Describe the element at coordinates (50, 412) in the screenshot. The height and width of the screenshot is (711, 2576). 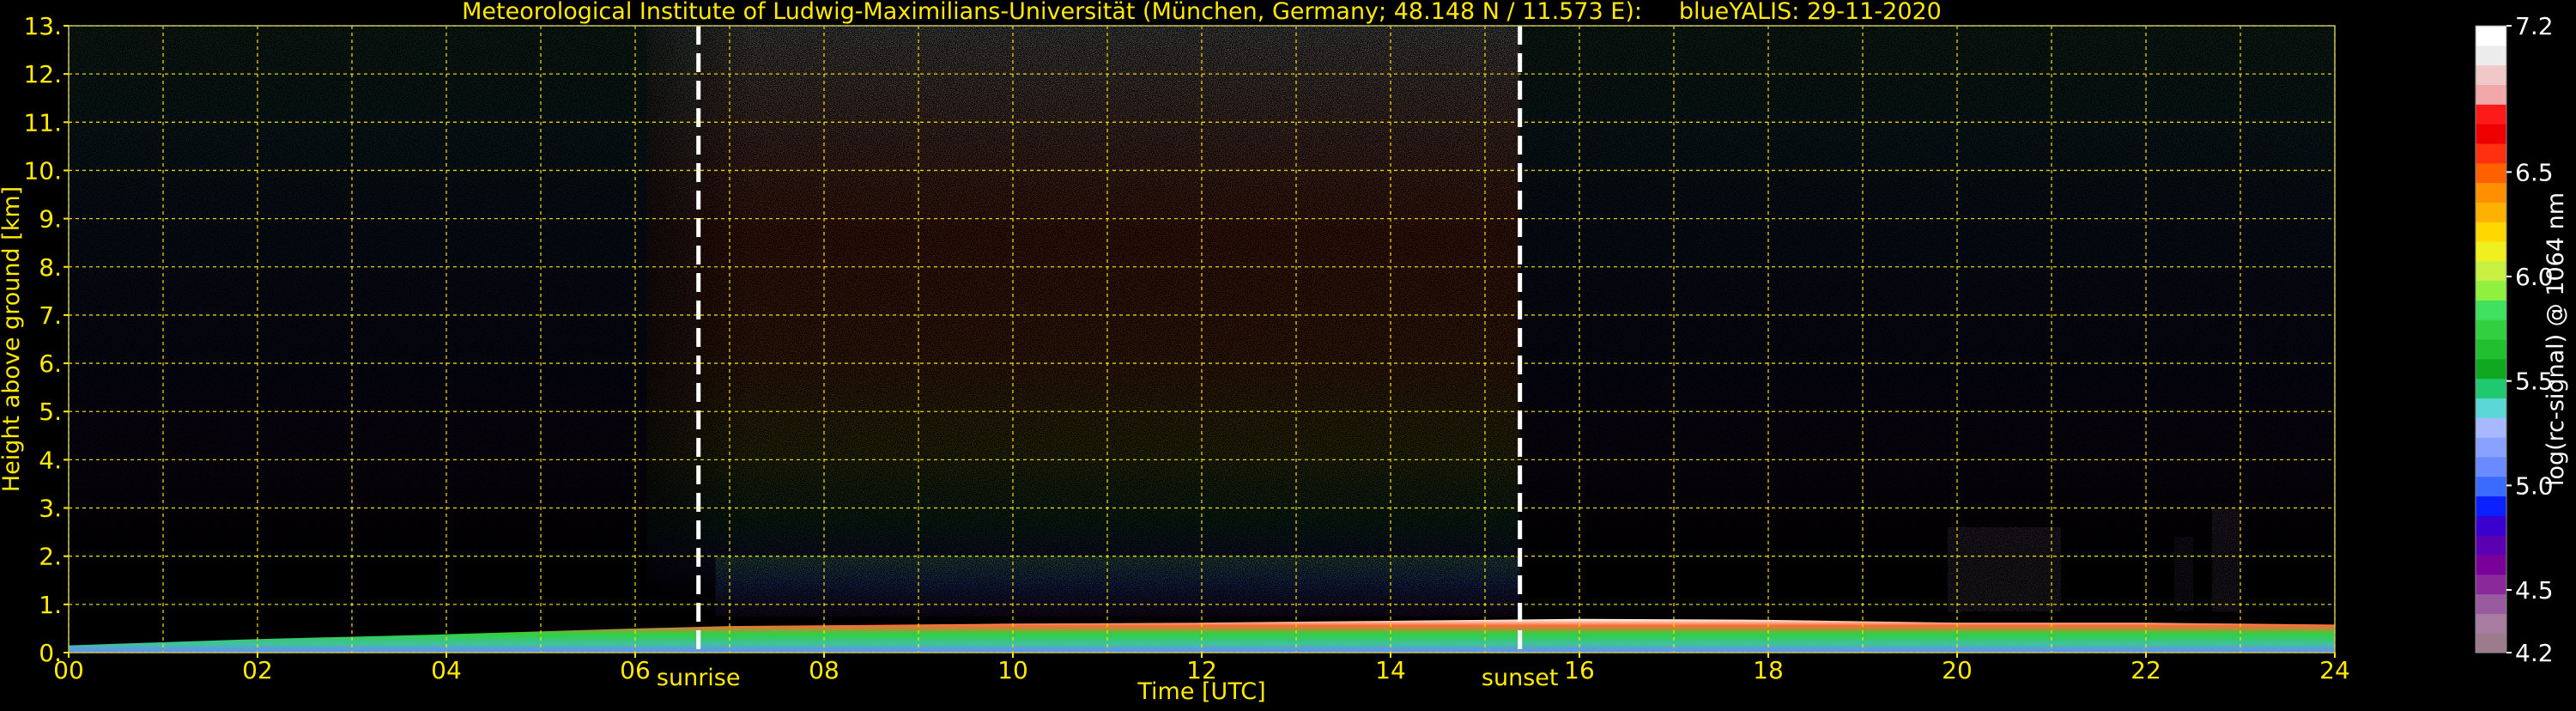
I see `y-tick-label: 5.` at that location.